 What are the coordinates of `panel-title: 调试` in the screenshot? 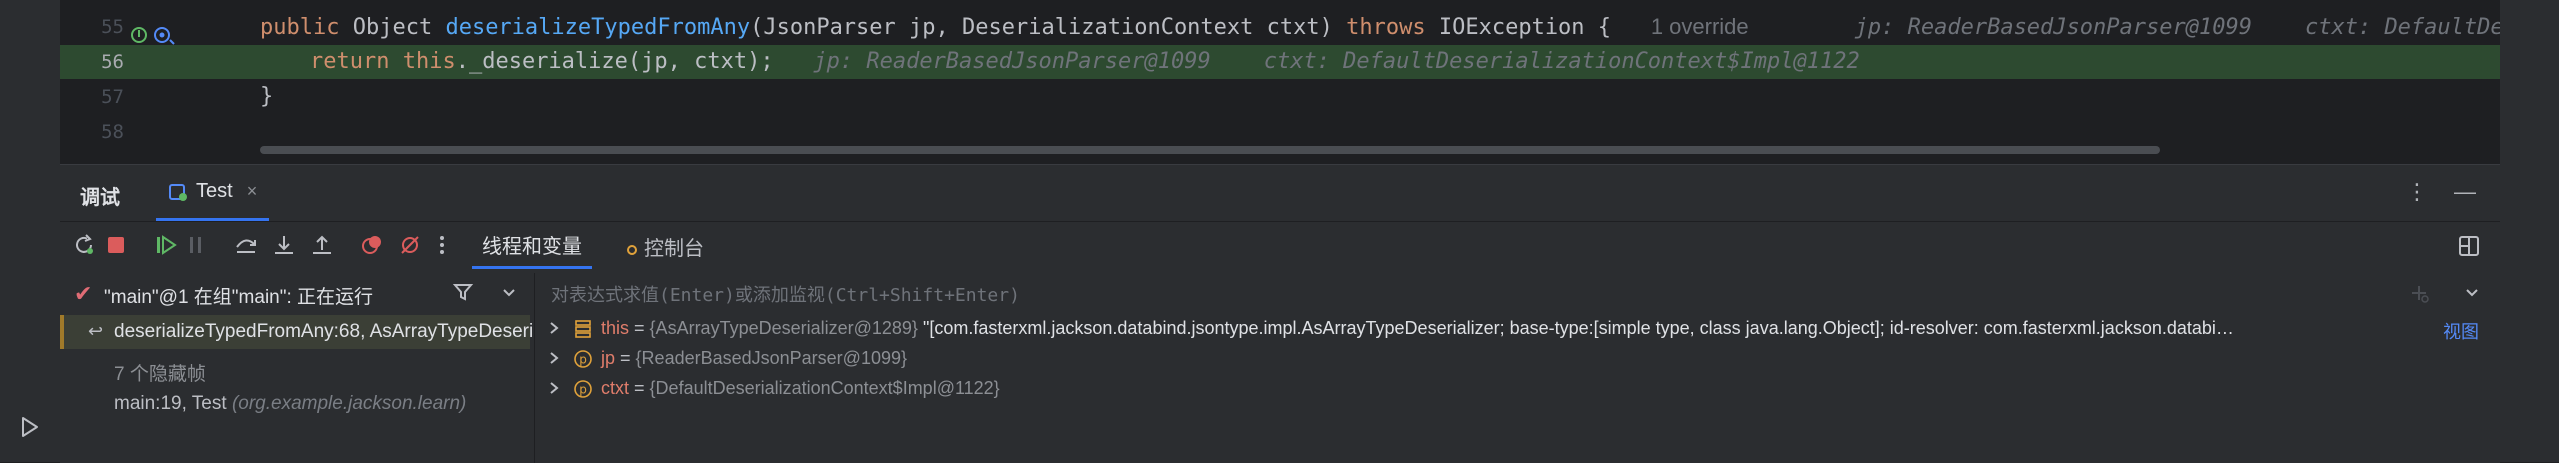 It's located at (100, 198).